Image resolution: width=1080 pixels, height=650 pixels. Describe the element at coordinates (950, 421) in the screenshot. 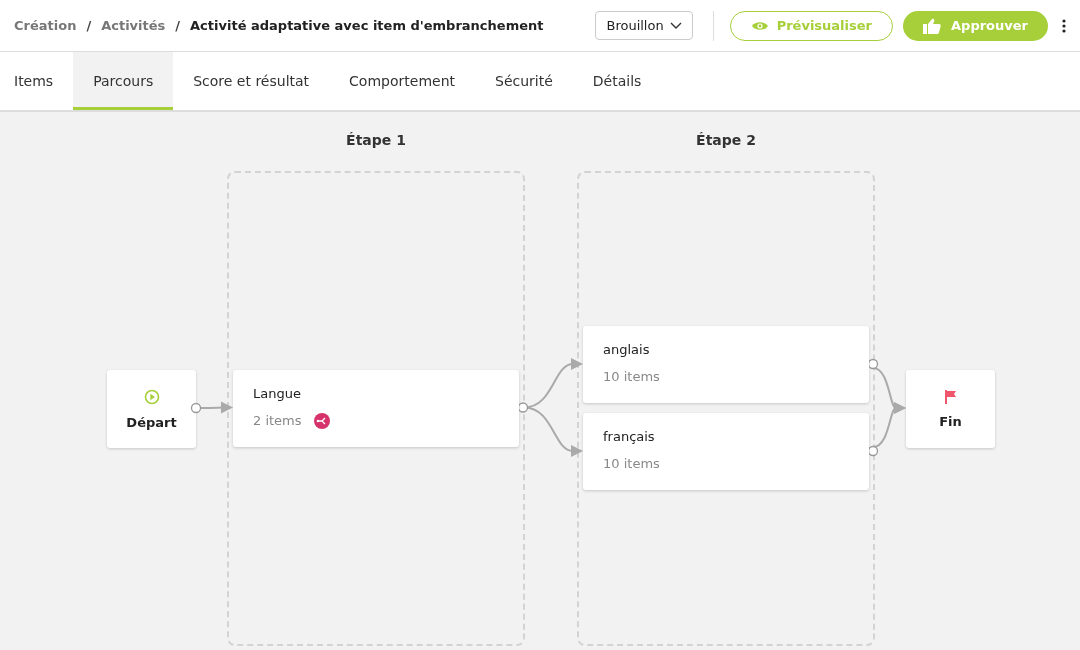

I see `node-label: Fin` at that location.